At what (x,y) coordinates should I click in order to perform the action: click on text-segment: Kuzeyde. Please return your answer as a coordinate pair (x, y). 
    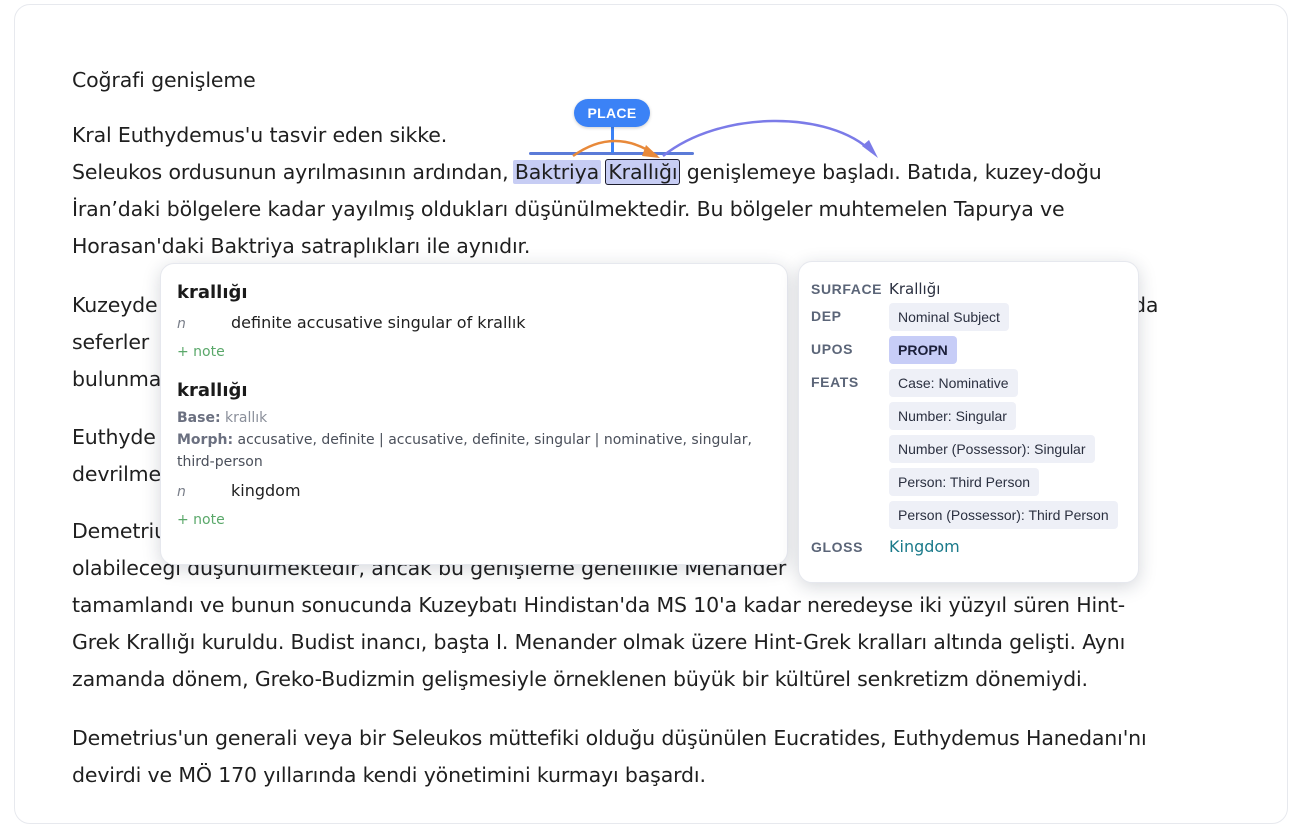
    Looking at the image, I should click on (115, 305).